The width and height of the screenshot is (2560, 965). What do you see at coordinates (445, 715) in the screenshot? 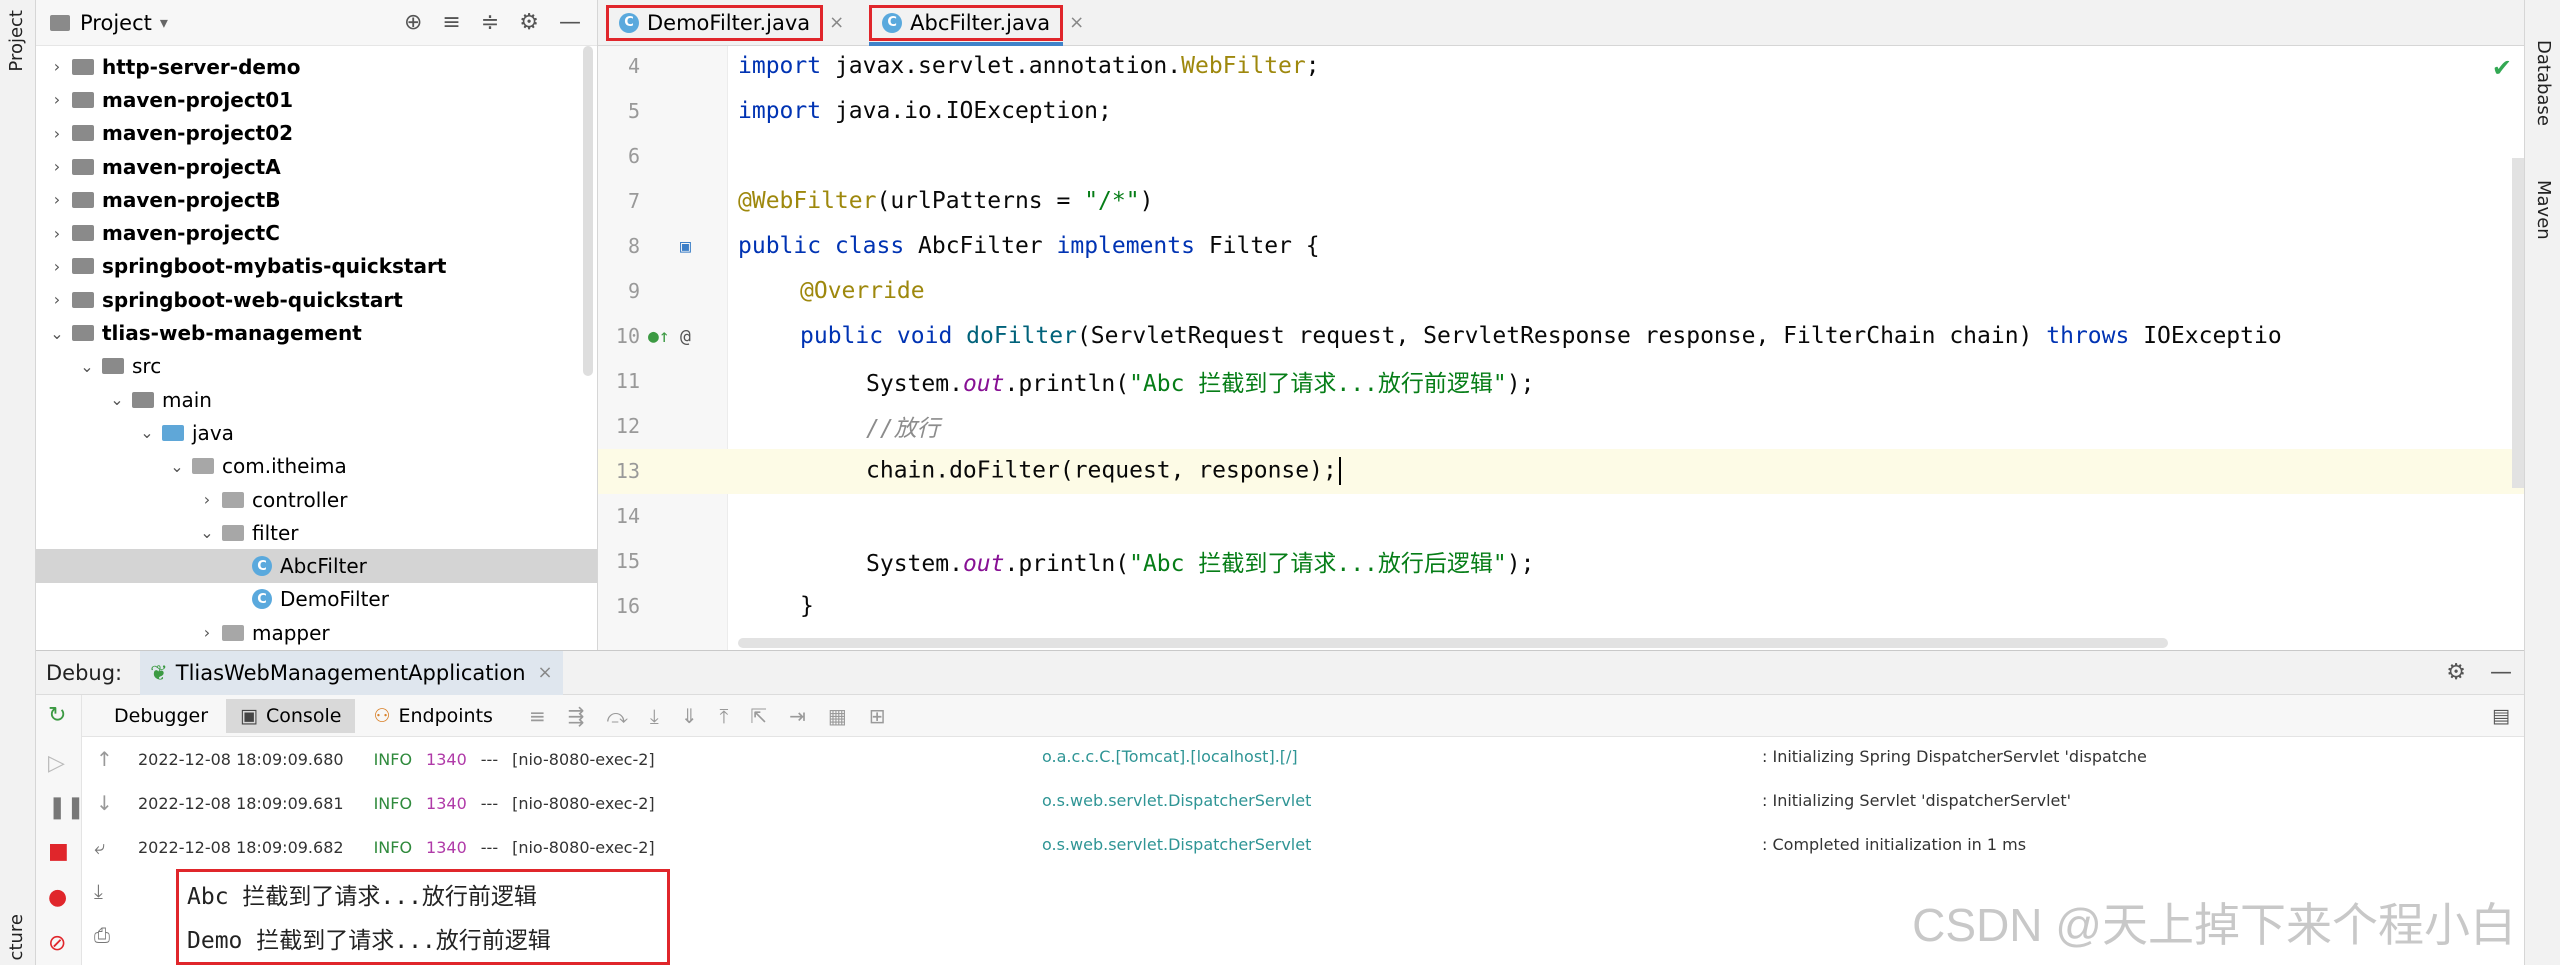
I see `tab-label: Endpoints` at bounding box center [445, 715].